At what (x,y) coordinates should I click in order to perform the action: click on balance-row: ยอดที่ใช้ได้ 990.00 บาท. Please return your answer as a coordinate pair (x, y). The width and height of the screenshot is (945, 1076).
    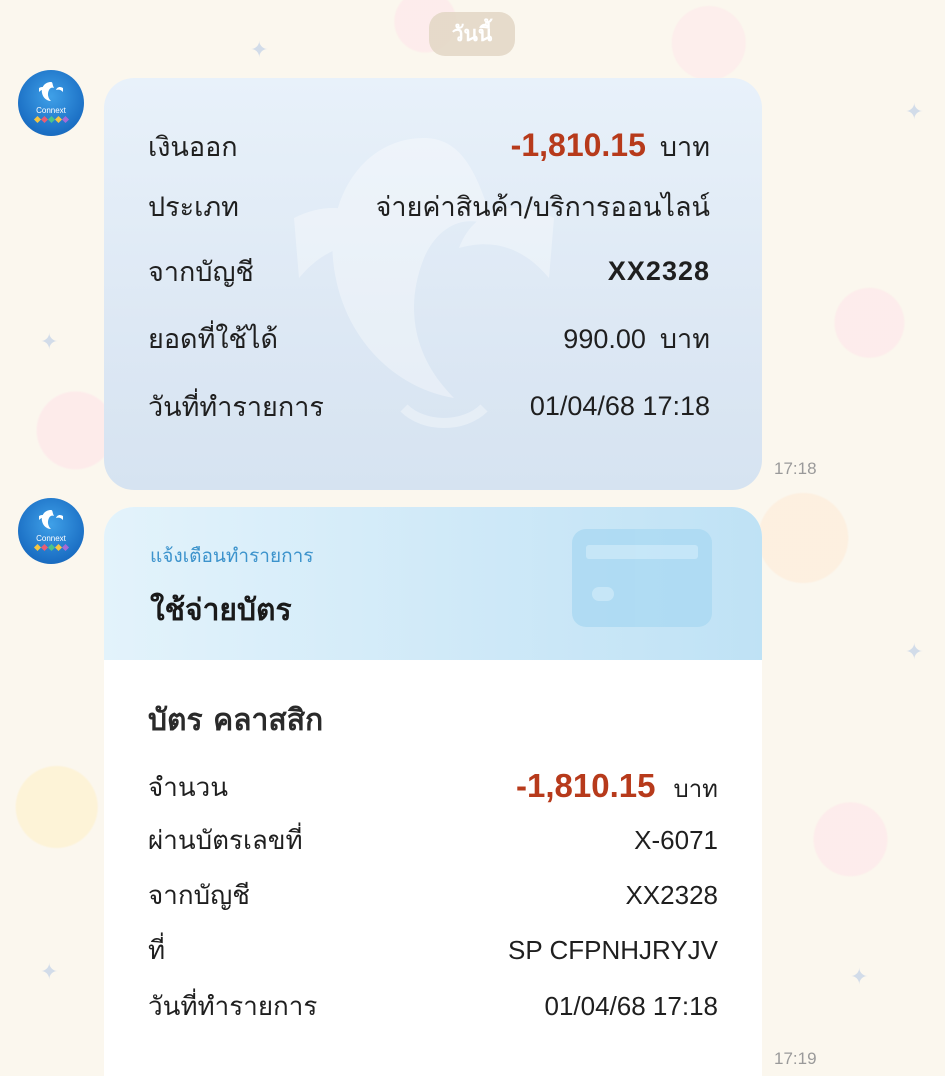
    Looking at the image, I should click on (429, 338).